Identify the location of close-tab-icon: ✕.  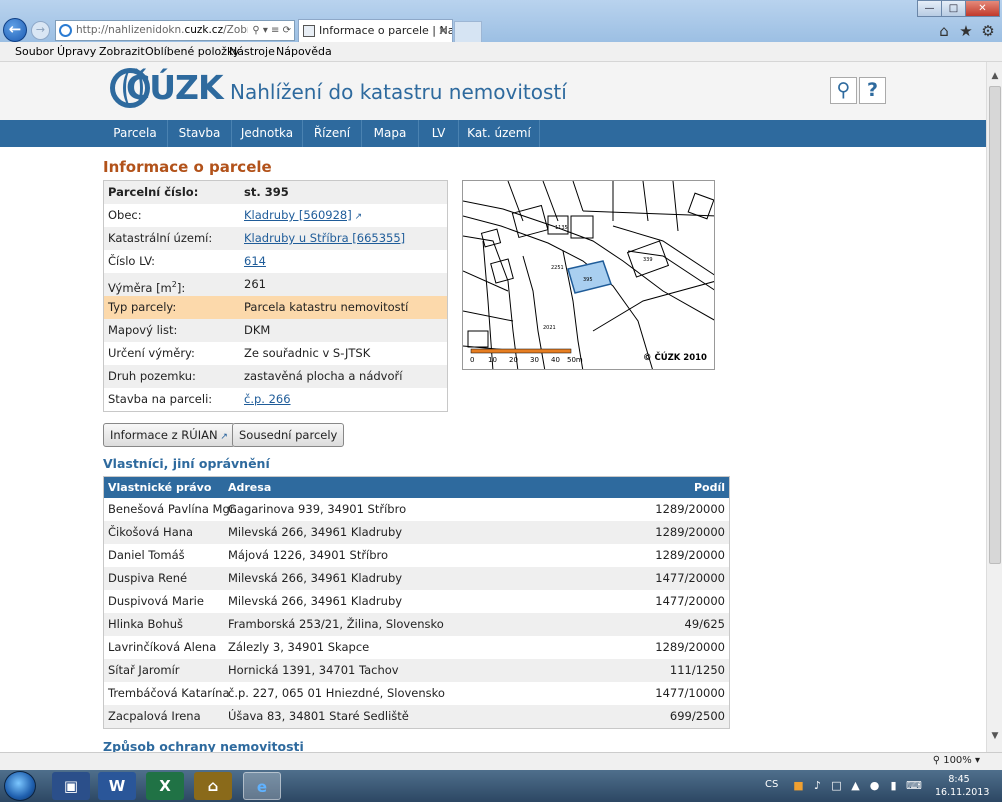
(443, 31).